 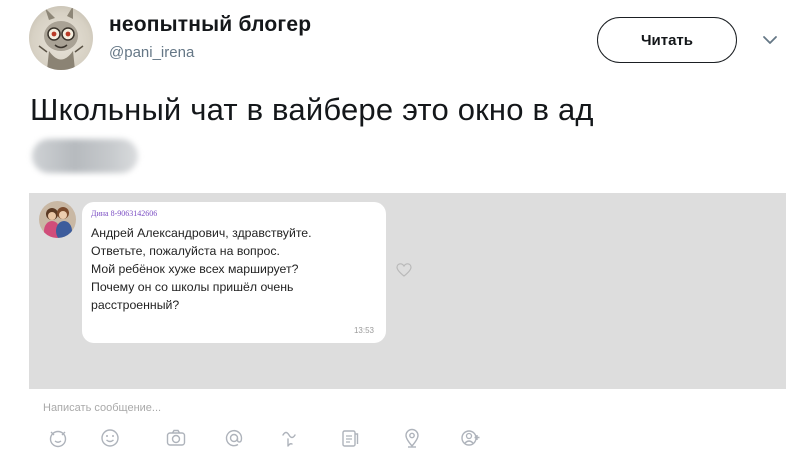 What do you see at coordinates (234, 438) in the screenshot?
I see `mention-icon` at bounding box center [234, 438].